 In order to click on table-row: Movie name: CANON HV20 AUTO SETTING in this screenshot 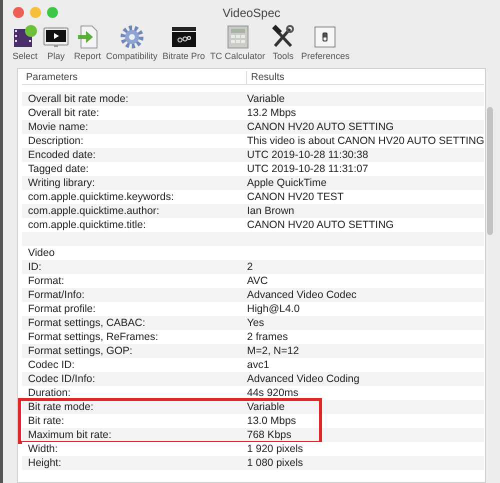, I will do `click(253, 127)`.